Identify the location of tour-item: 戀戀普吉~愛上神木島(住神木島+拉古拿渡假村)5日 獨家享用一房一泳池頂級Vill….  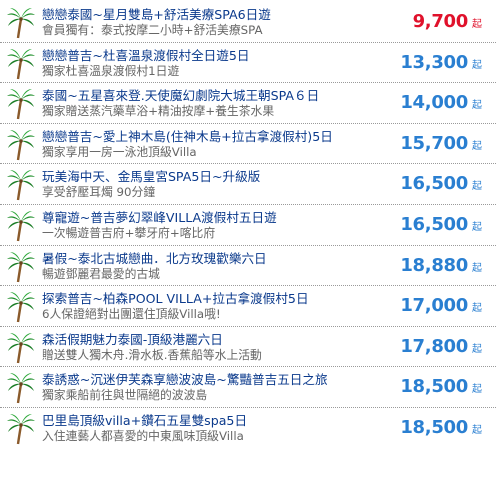
(248, 144).